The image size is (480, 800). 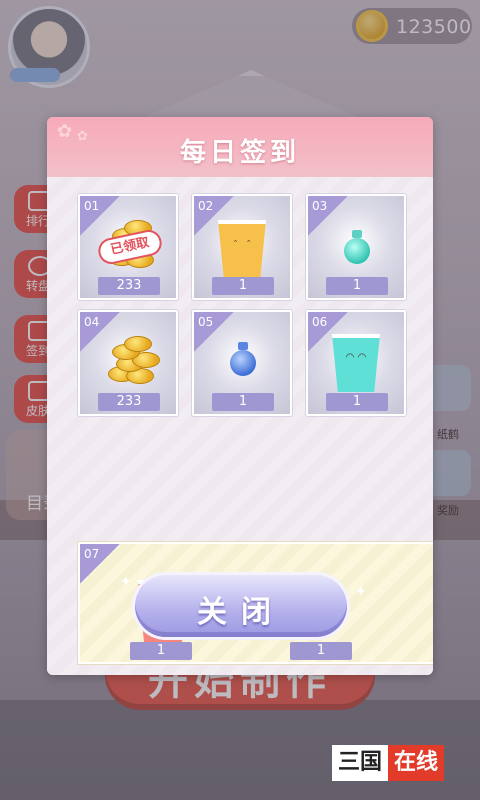 I want to click on blue-bottle-icon, so click(x=243, y=363).